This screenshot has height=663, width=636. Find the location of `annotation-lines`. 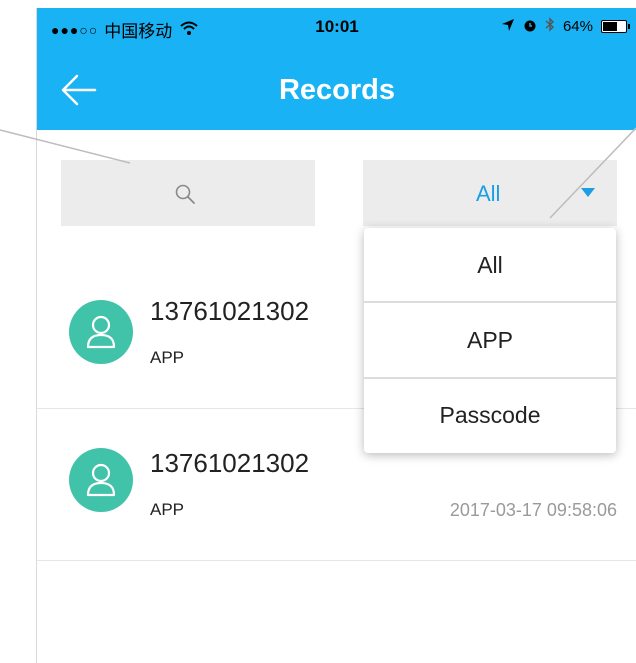

annotation-lines is located at coordinates (318, 173).